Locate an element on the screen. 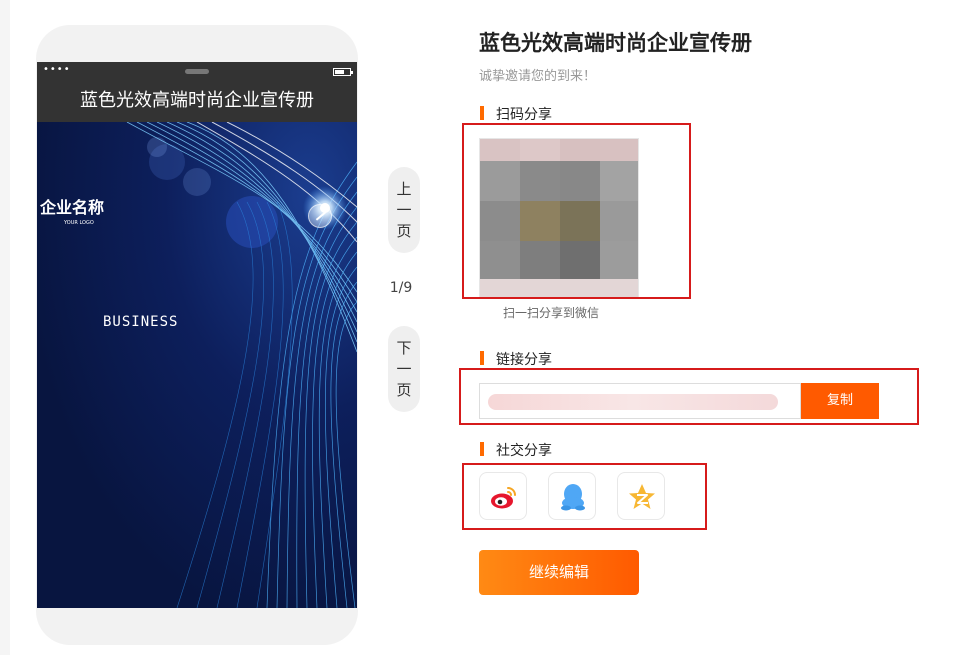 This screenshot has height=655, width=965. phone-header-title: 蓝色光效高端时尚企业宣传册 is located at coordinates (197, 102).